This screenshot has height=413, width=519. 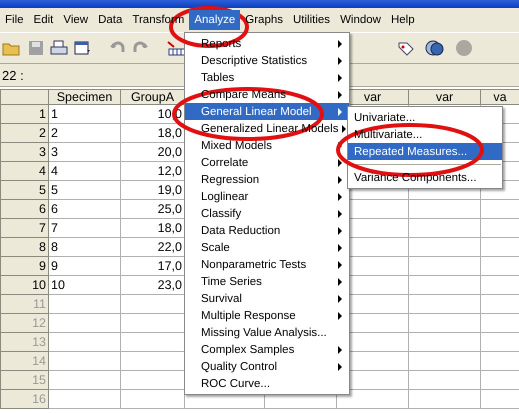 I want to click on table-cell: 1, so click(x=84, y=114).